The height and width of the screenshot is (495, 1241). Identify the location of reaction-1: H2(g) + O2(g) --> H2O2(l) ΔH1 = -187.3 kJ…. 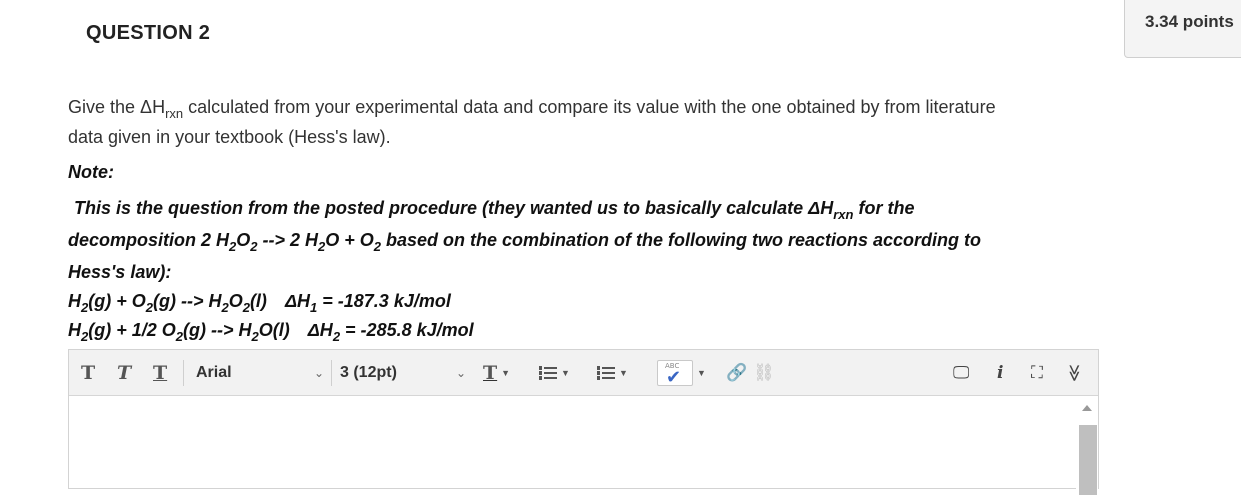
(259, 303).